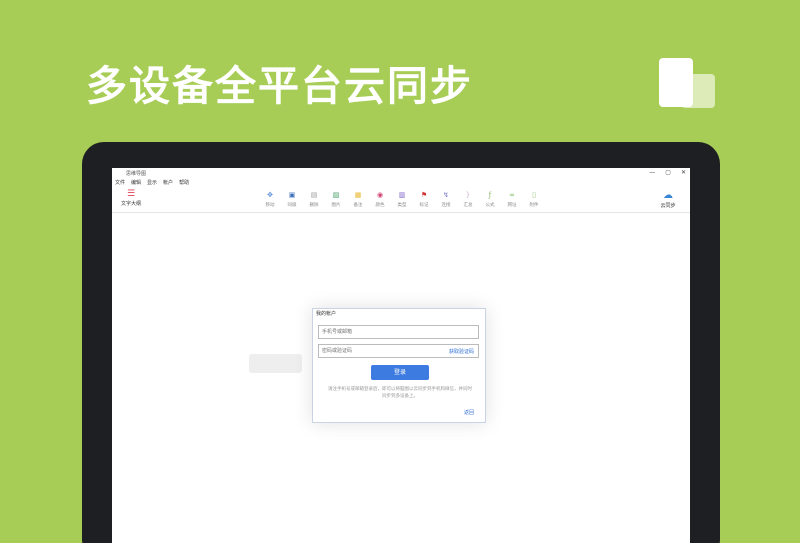 The image size is (800, 543). I want to click on formula-icon: ƒ, so click(490, 195).